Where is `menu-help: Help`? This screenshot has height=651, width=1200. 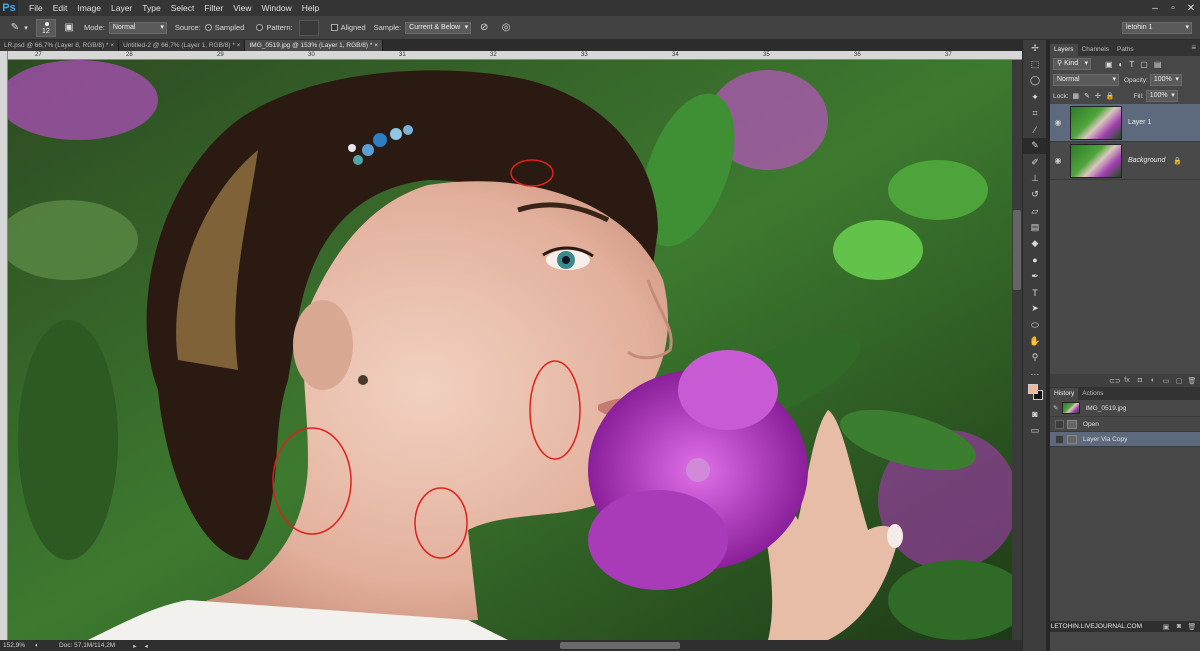 menu-help: Help is located at coordinates (310, 8).